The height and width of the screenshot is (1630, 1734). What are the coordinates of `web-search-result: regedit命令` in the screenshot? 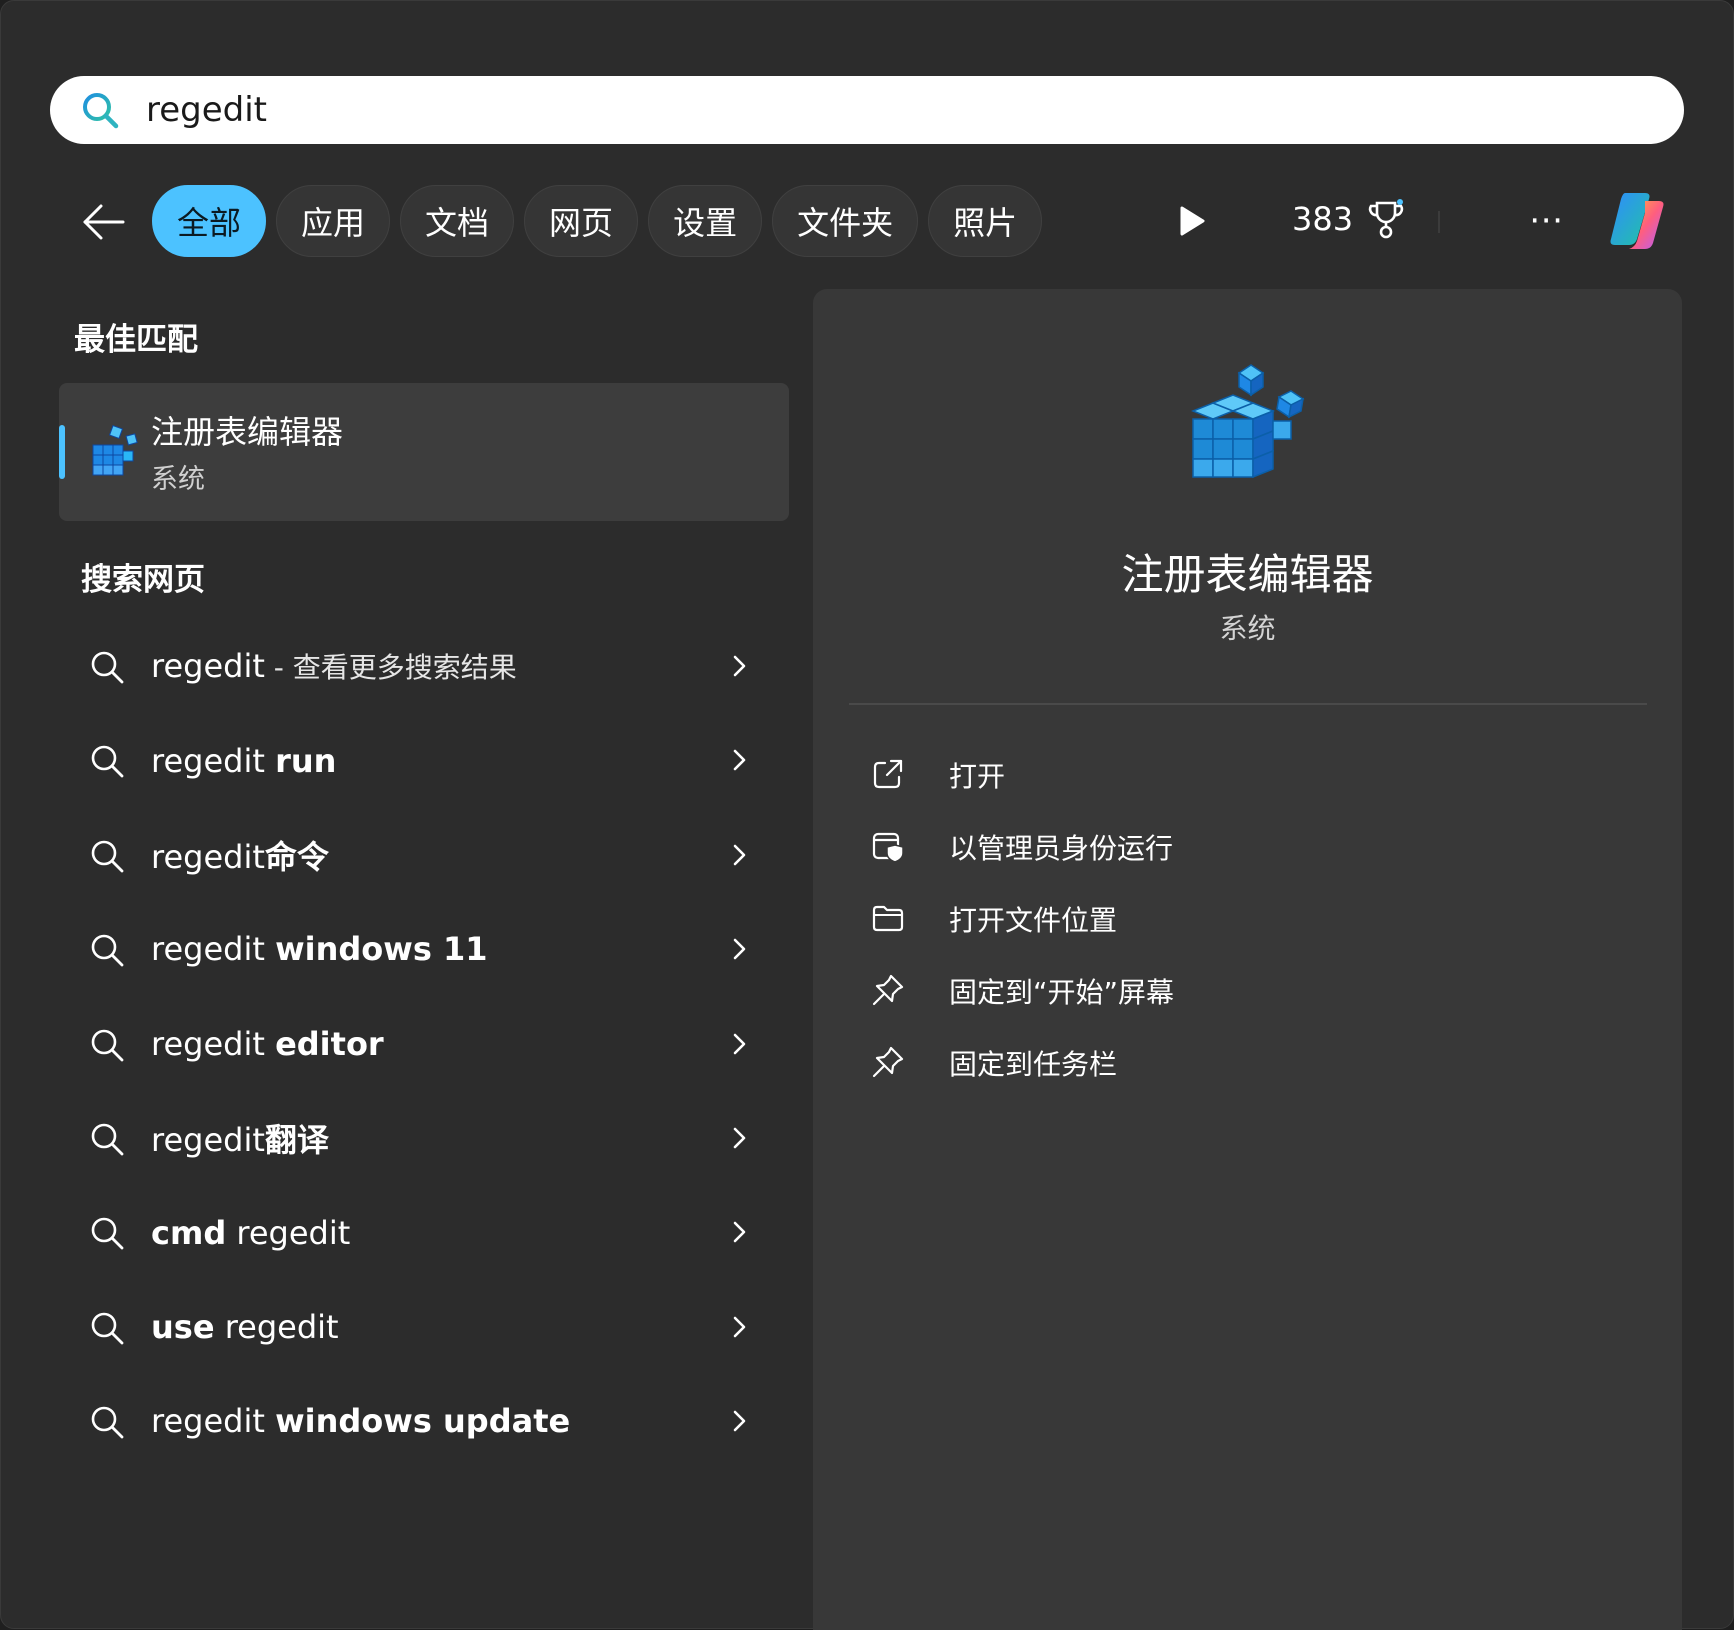 It's located at (424, 855).